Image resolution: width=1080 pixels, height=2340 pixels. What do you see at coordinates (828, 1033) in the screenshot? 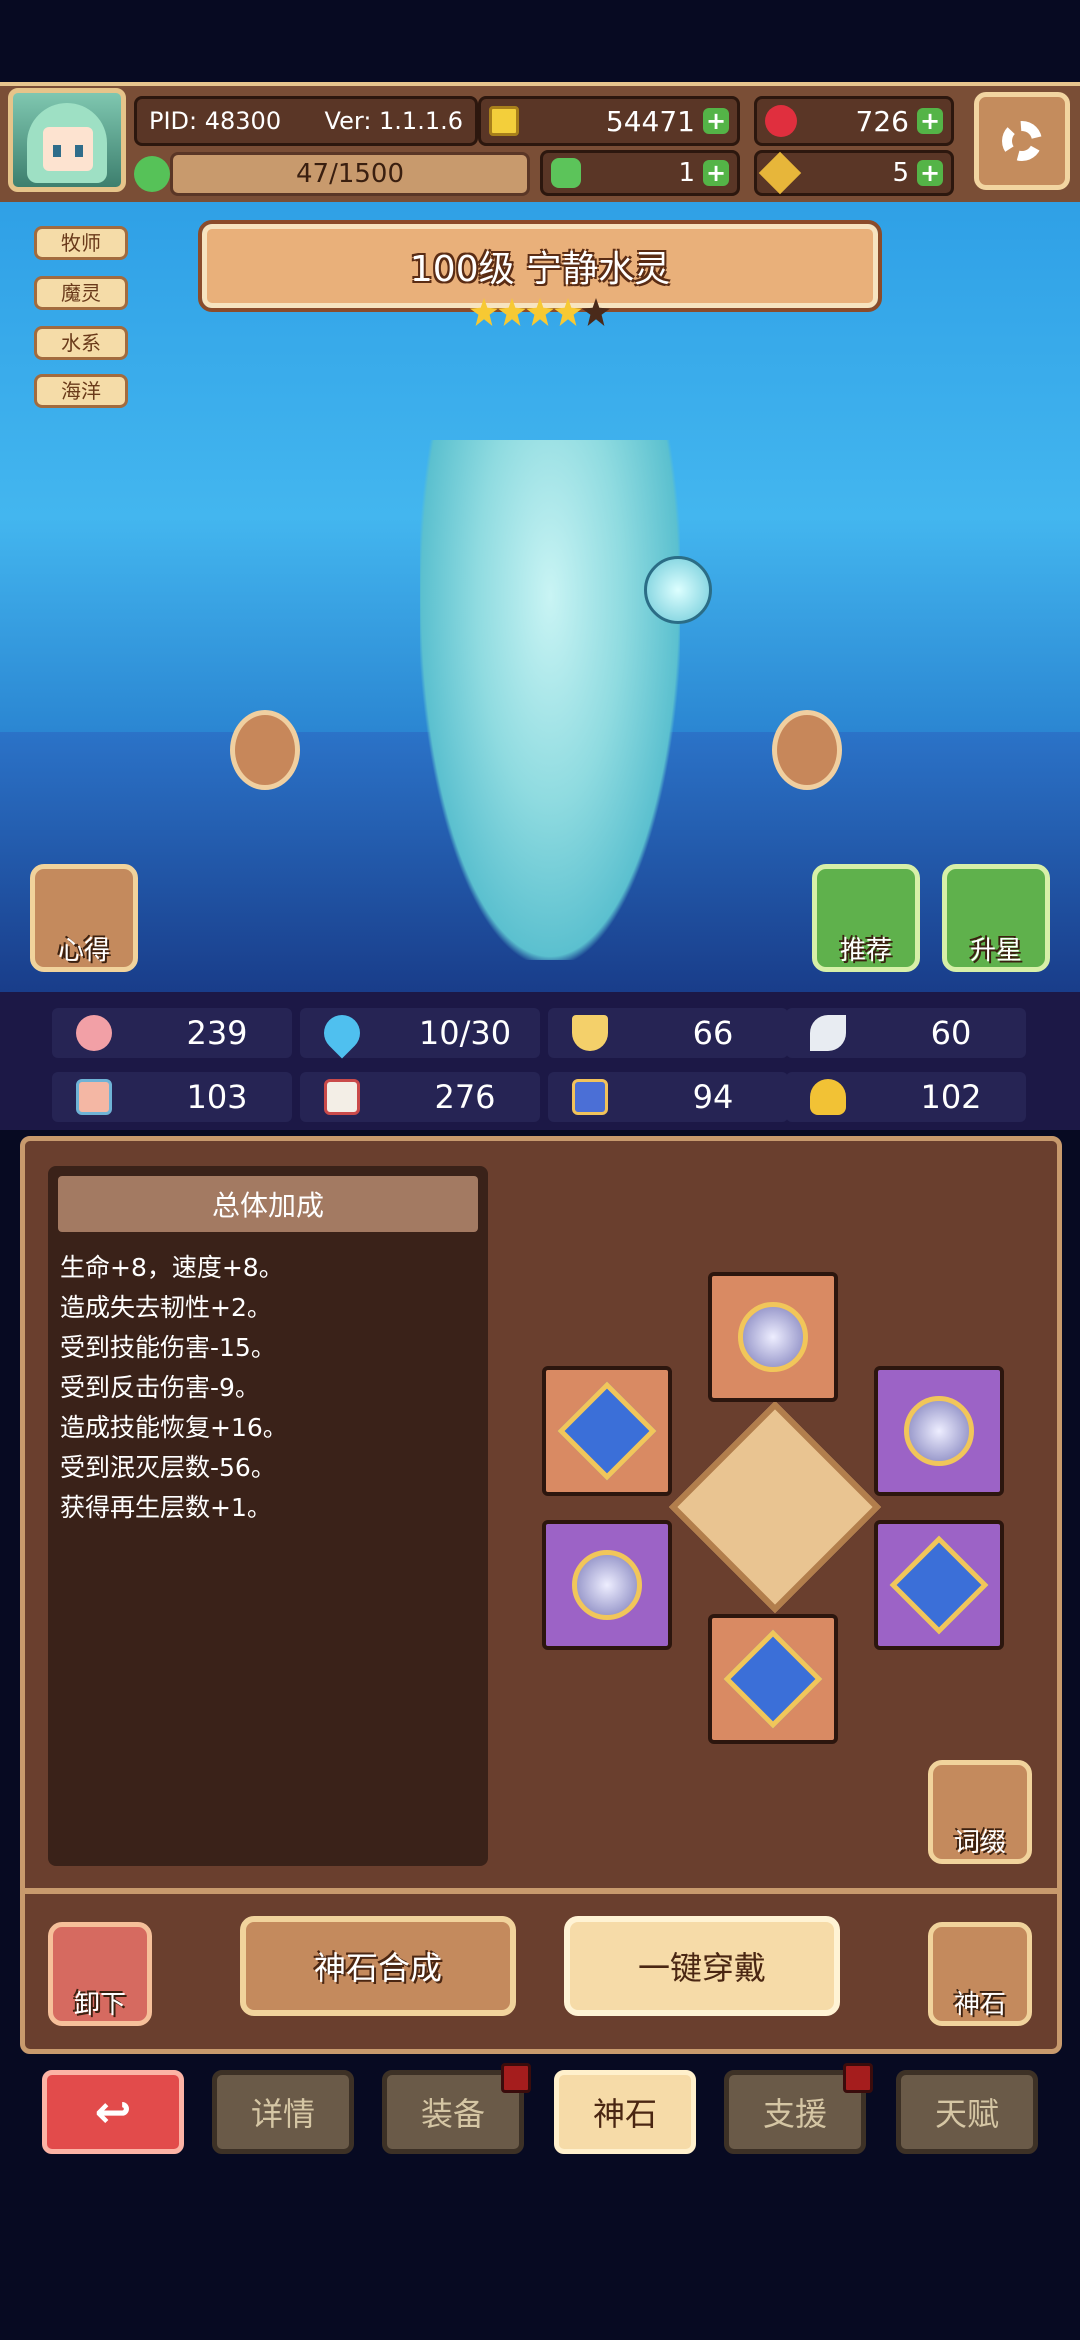
I see `wing-icon` at bounding box center [828, 1033].